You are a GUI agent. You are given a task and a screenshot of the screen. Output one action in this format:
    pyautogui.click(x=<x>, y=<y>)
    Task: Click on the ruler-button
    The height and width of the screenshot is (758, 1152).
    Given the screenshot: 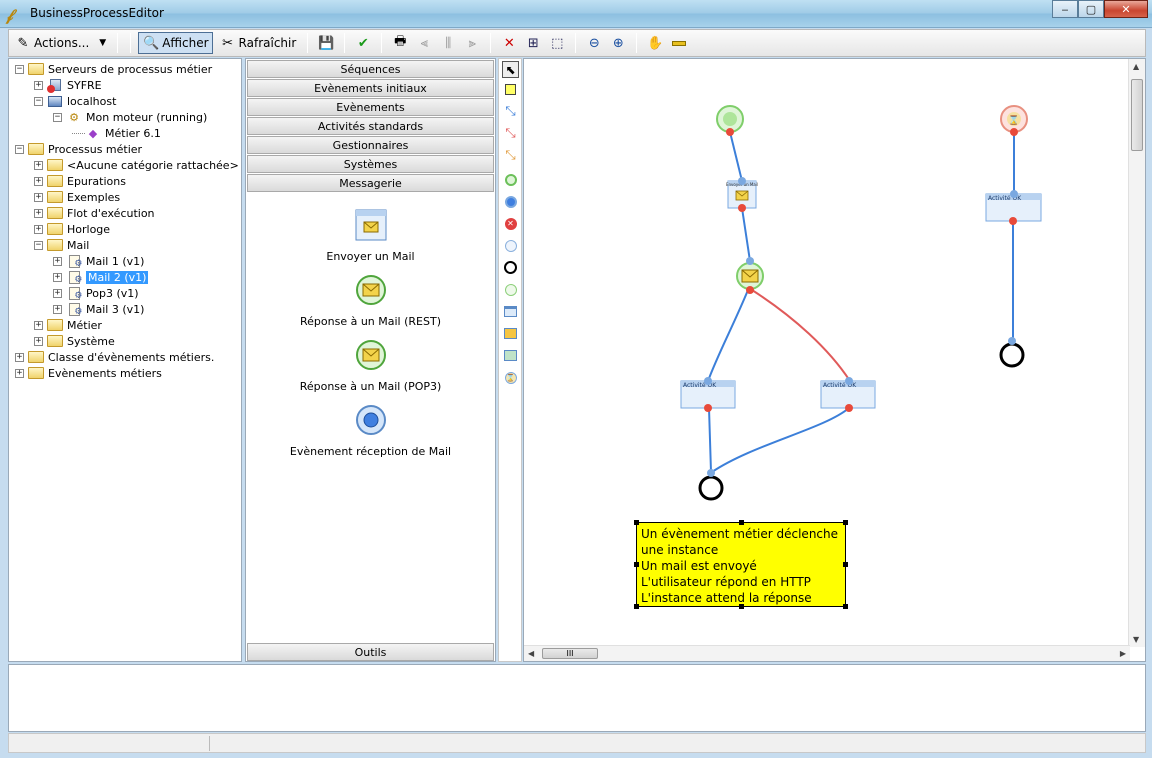 What is the action you would take?
    pyautogui.click(x=679, y=43)
    